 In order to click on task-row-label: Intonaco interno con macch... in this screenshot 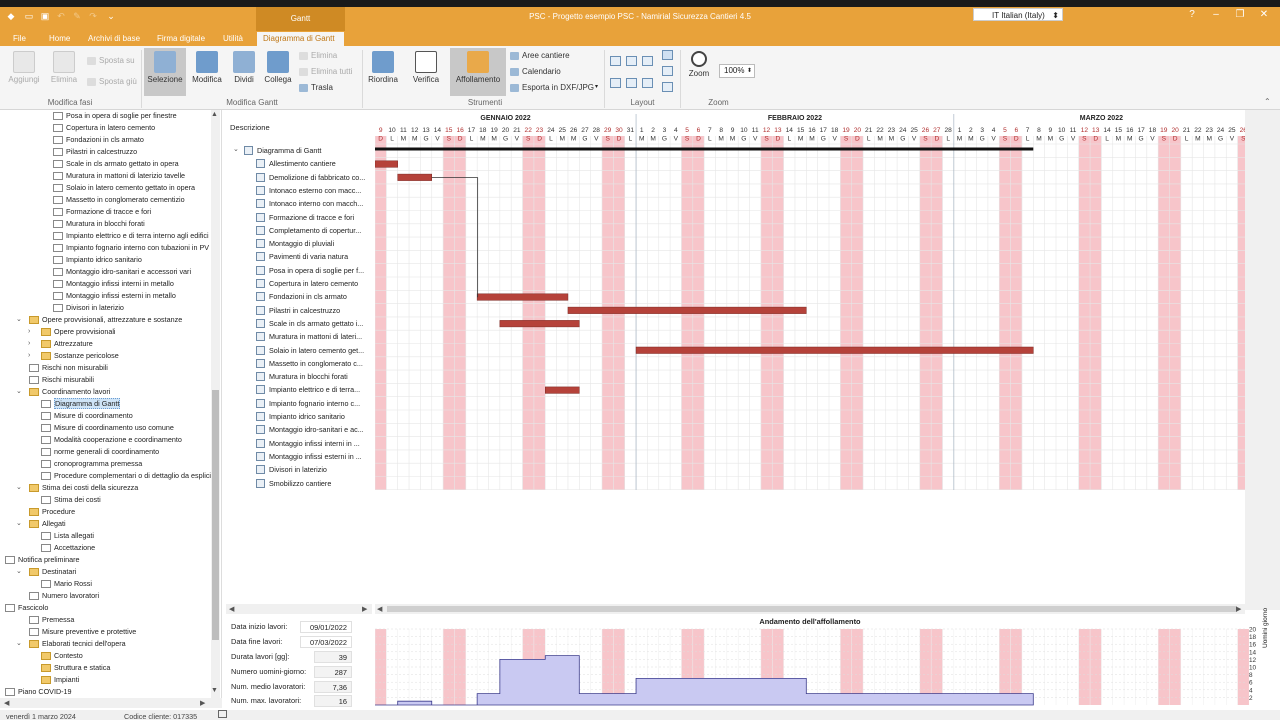, I will do `click(319, 203)`.